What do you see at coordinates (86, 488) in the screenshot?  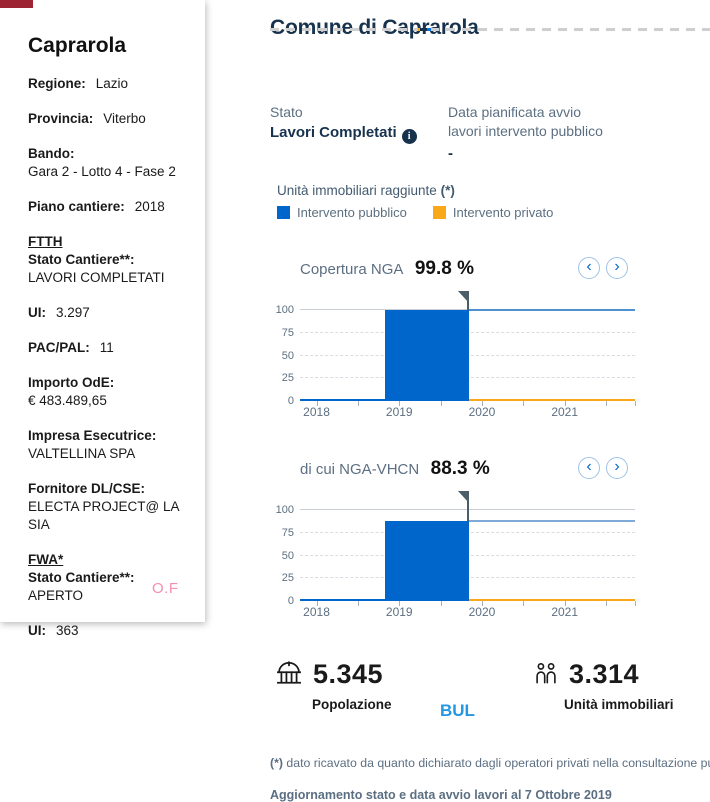 I see `fornitore-label: Fornitore DL/CSE:` at bounding box center [86, 488].